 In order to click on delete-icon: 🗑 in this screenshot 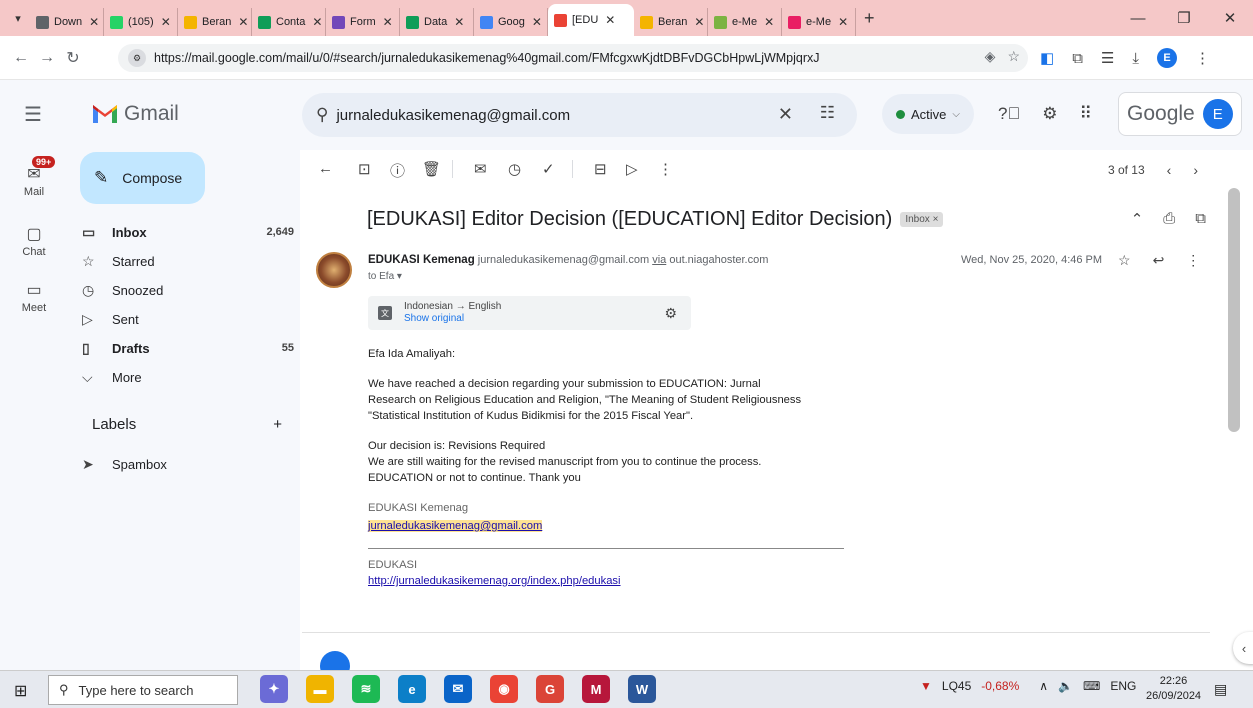, I will do `click(431, 169)`.